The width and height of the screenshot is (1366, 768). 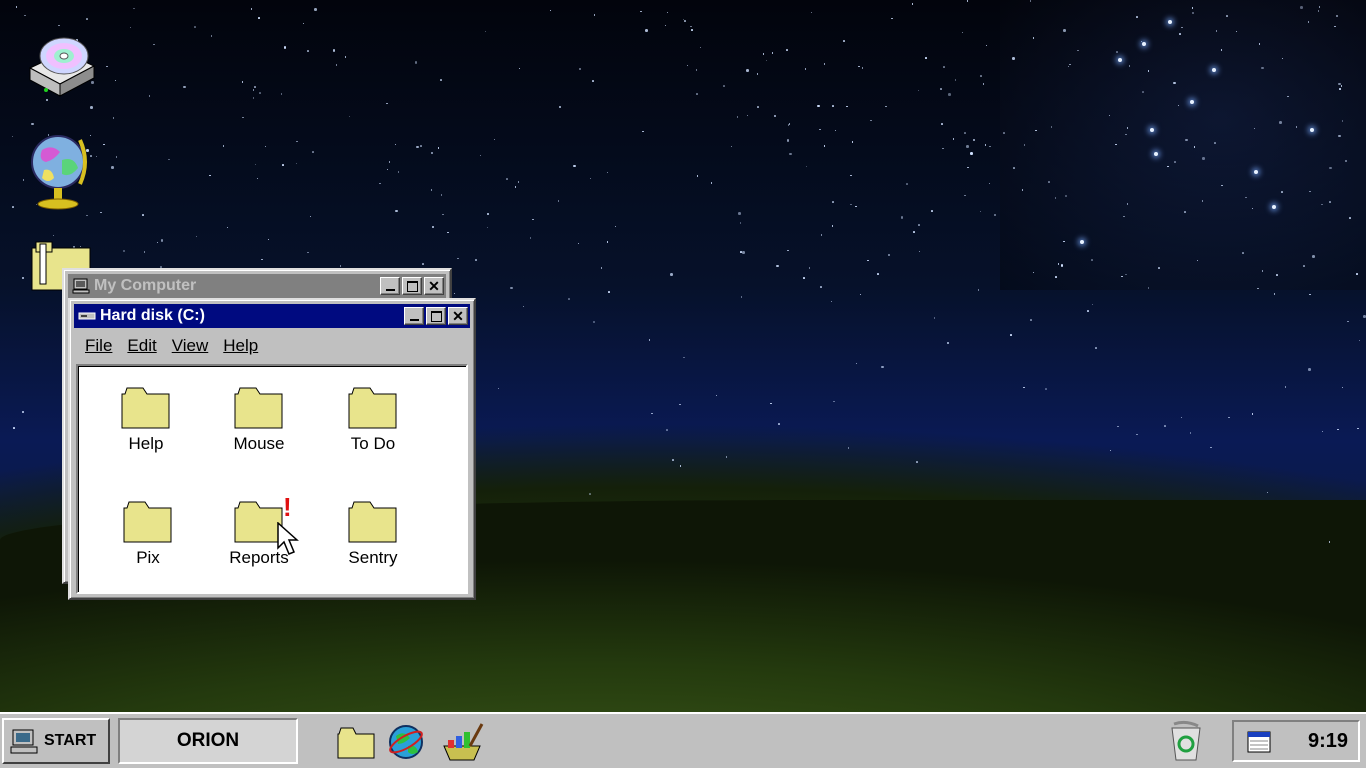 I want to click on folder-pix: Pix, so click(x=148, y=534).